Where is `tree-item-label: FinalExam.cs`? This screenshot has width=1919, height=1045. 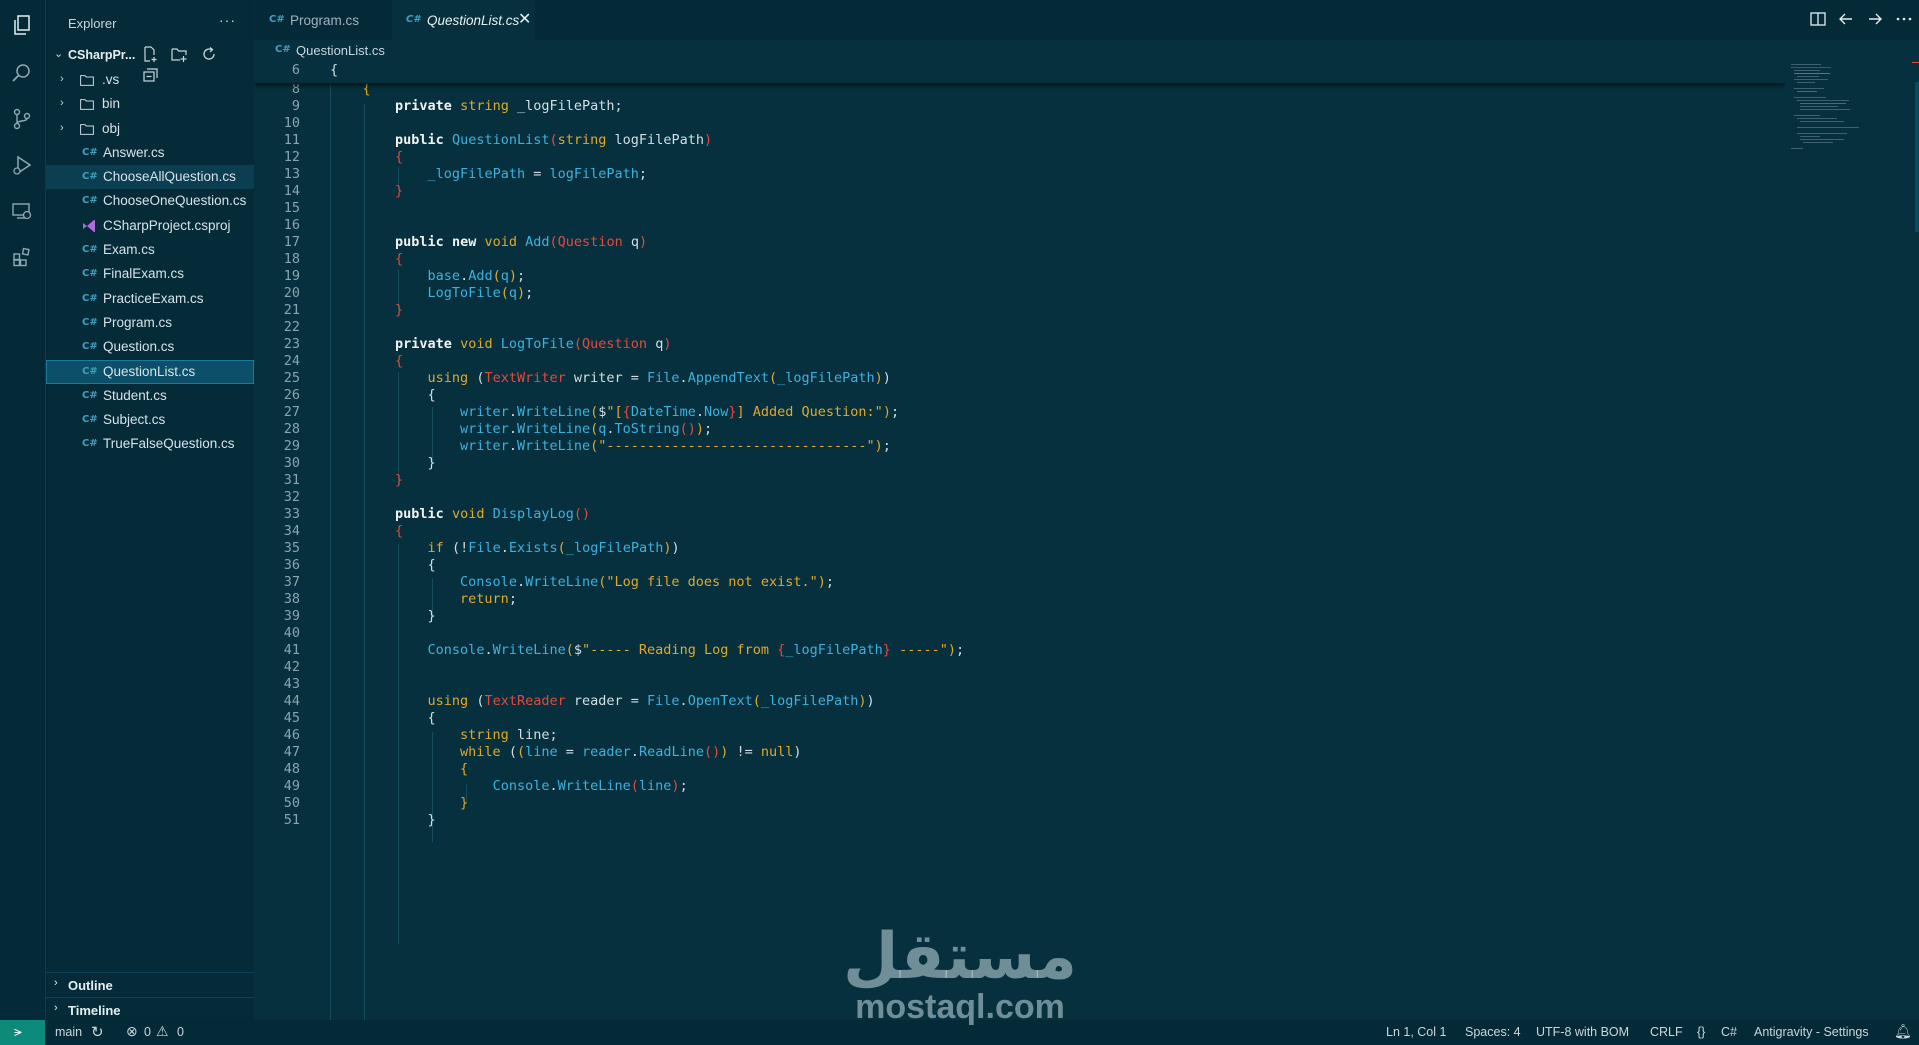
tree-item-label: FinalExam.cs is located at coordinates (144, 274).